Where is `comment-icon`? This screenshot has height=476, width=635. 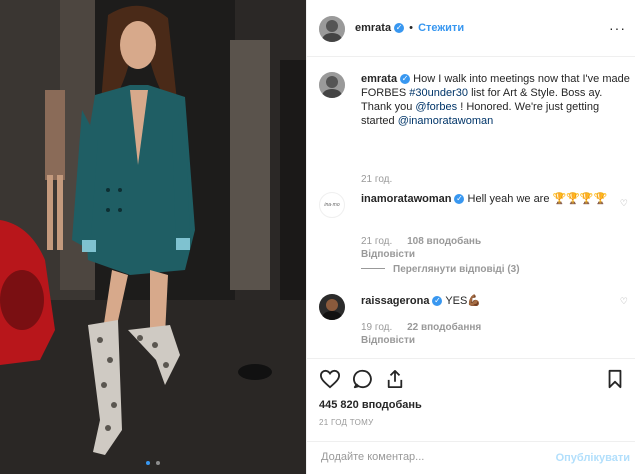
comment-icon is located at coordinates (363, 379).